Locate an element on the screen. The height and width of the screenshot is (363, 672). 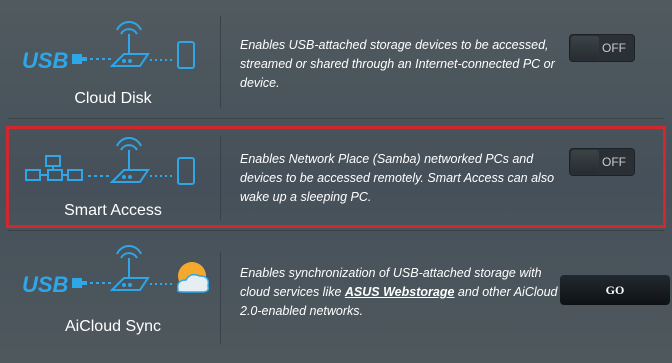
cloud-icon is located at coordinates (193, 277).